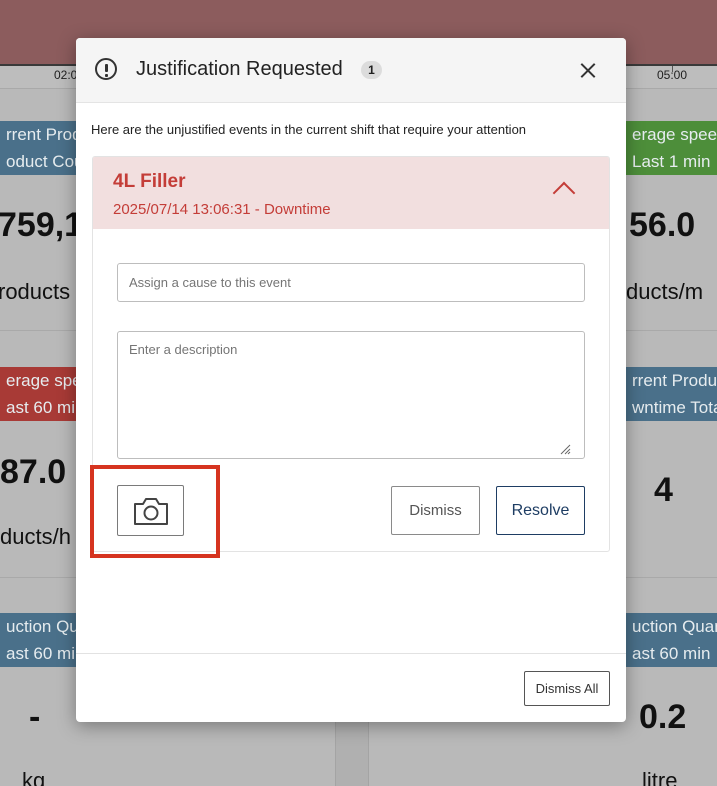  Describe the element at coordinates (33, 472) in the screenshot. I see `card-value: 87.0` at that location.